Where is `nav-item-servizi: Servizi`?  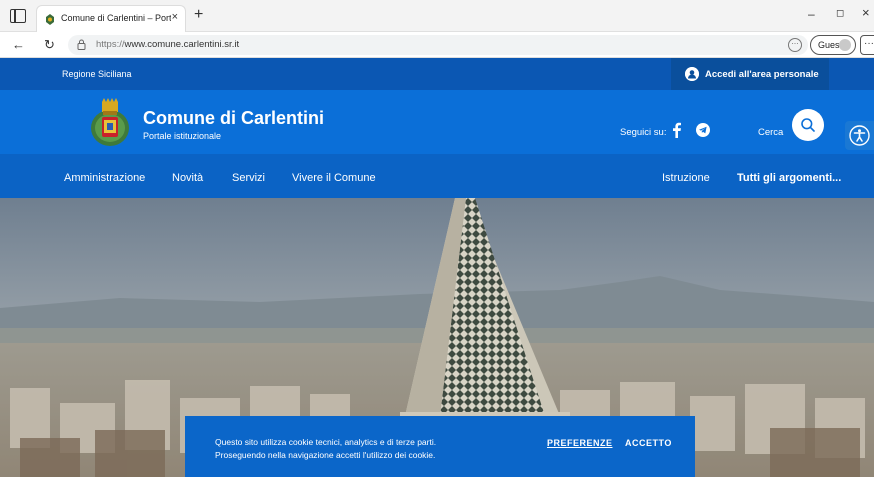
nav-item-servizi: Servizi is located at coordinates (248, 178).